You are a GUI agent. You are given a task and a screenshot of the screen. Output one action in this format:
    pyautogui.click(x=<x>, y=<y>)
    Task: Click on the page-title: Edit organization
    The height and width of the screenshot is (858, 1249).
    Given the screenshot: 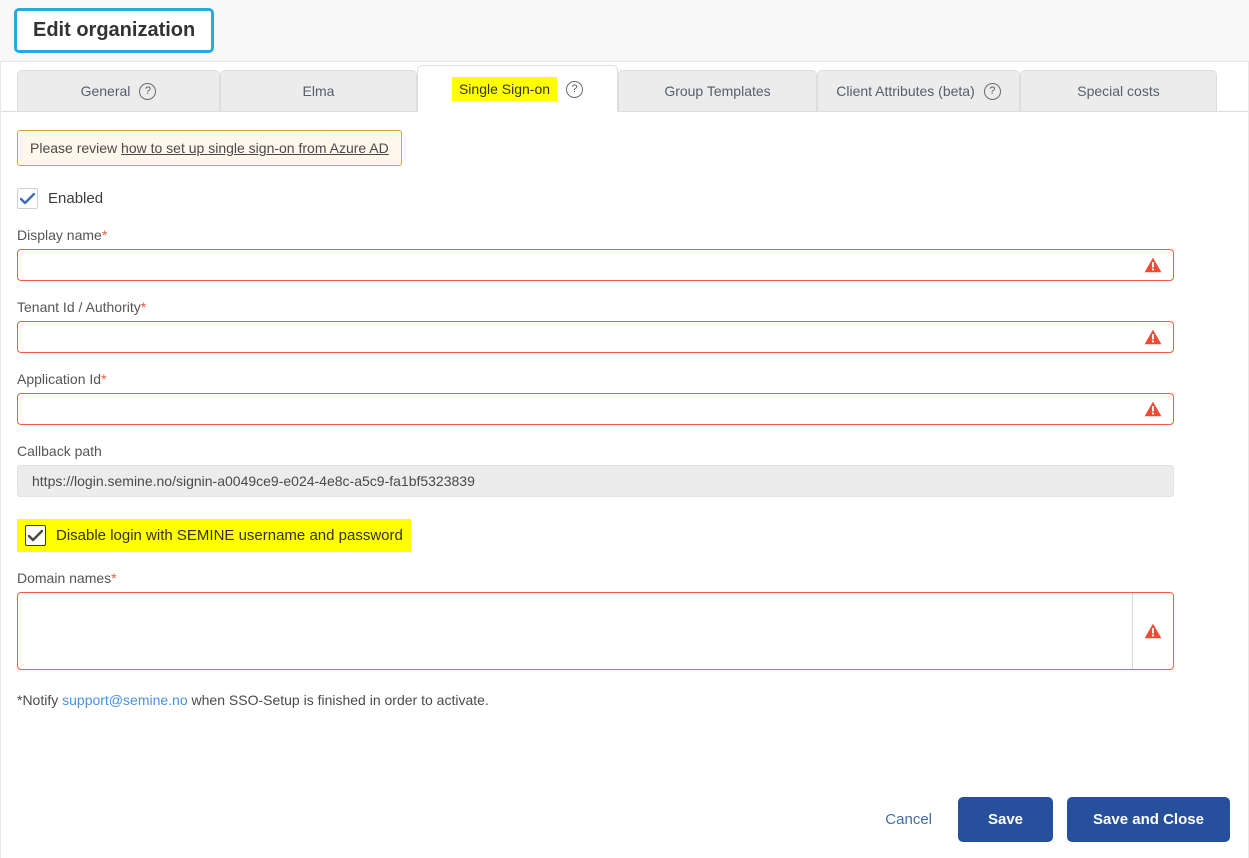 What is the action you would take?
    pyautogui.click(x=114, y=30)
    